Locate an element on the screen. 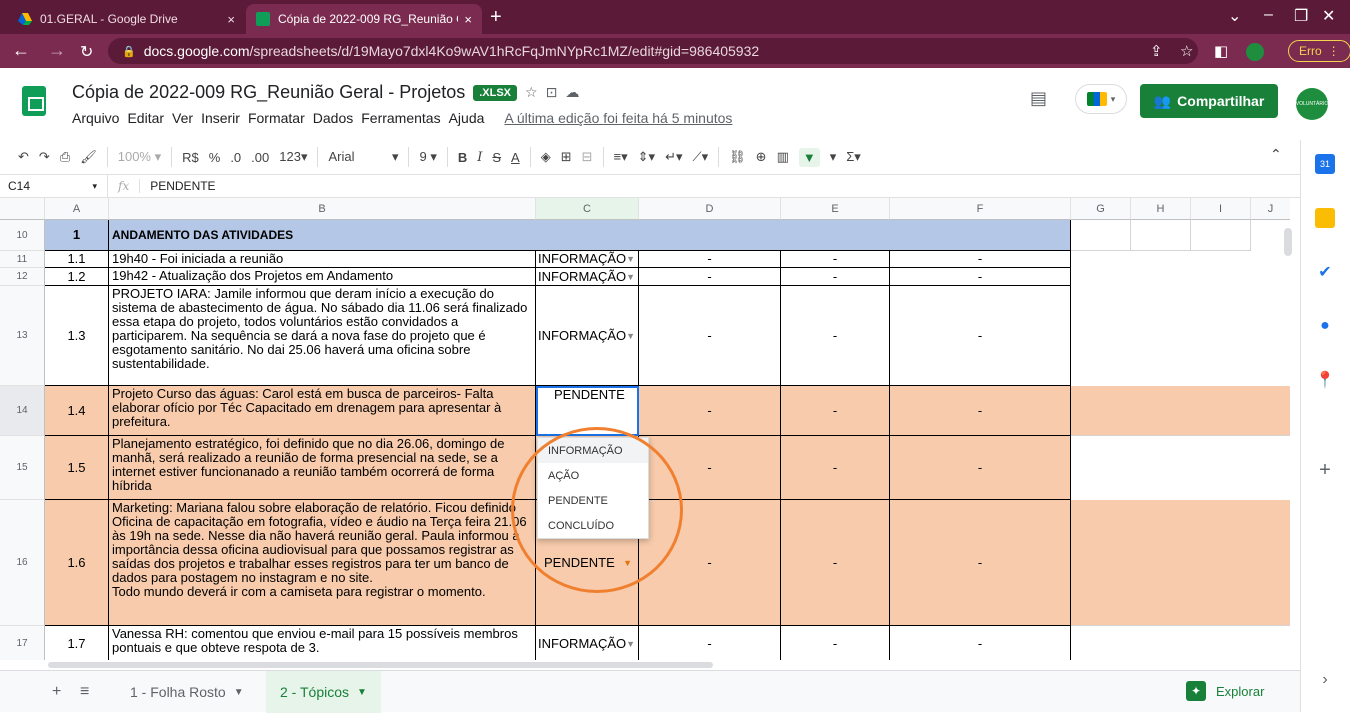 Image resolution: width=1350 pixels, height=713 pixels. row-header: 12 is located at coordinates (22, 277).